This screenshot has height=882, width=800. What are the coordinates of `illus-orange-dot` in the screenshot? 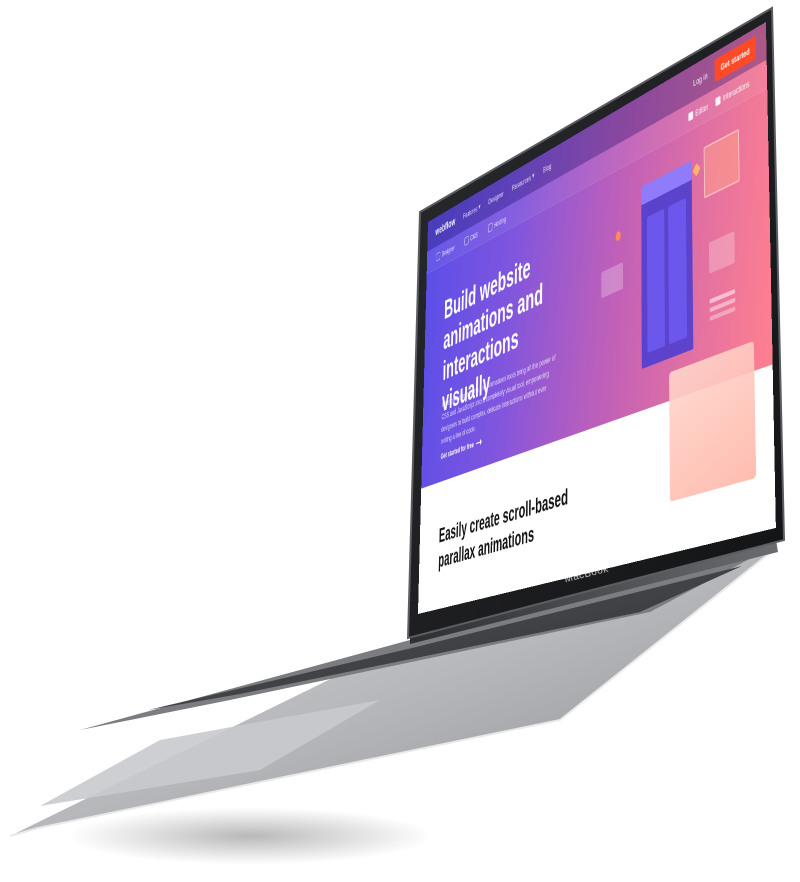 It's located at (618, 236).